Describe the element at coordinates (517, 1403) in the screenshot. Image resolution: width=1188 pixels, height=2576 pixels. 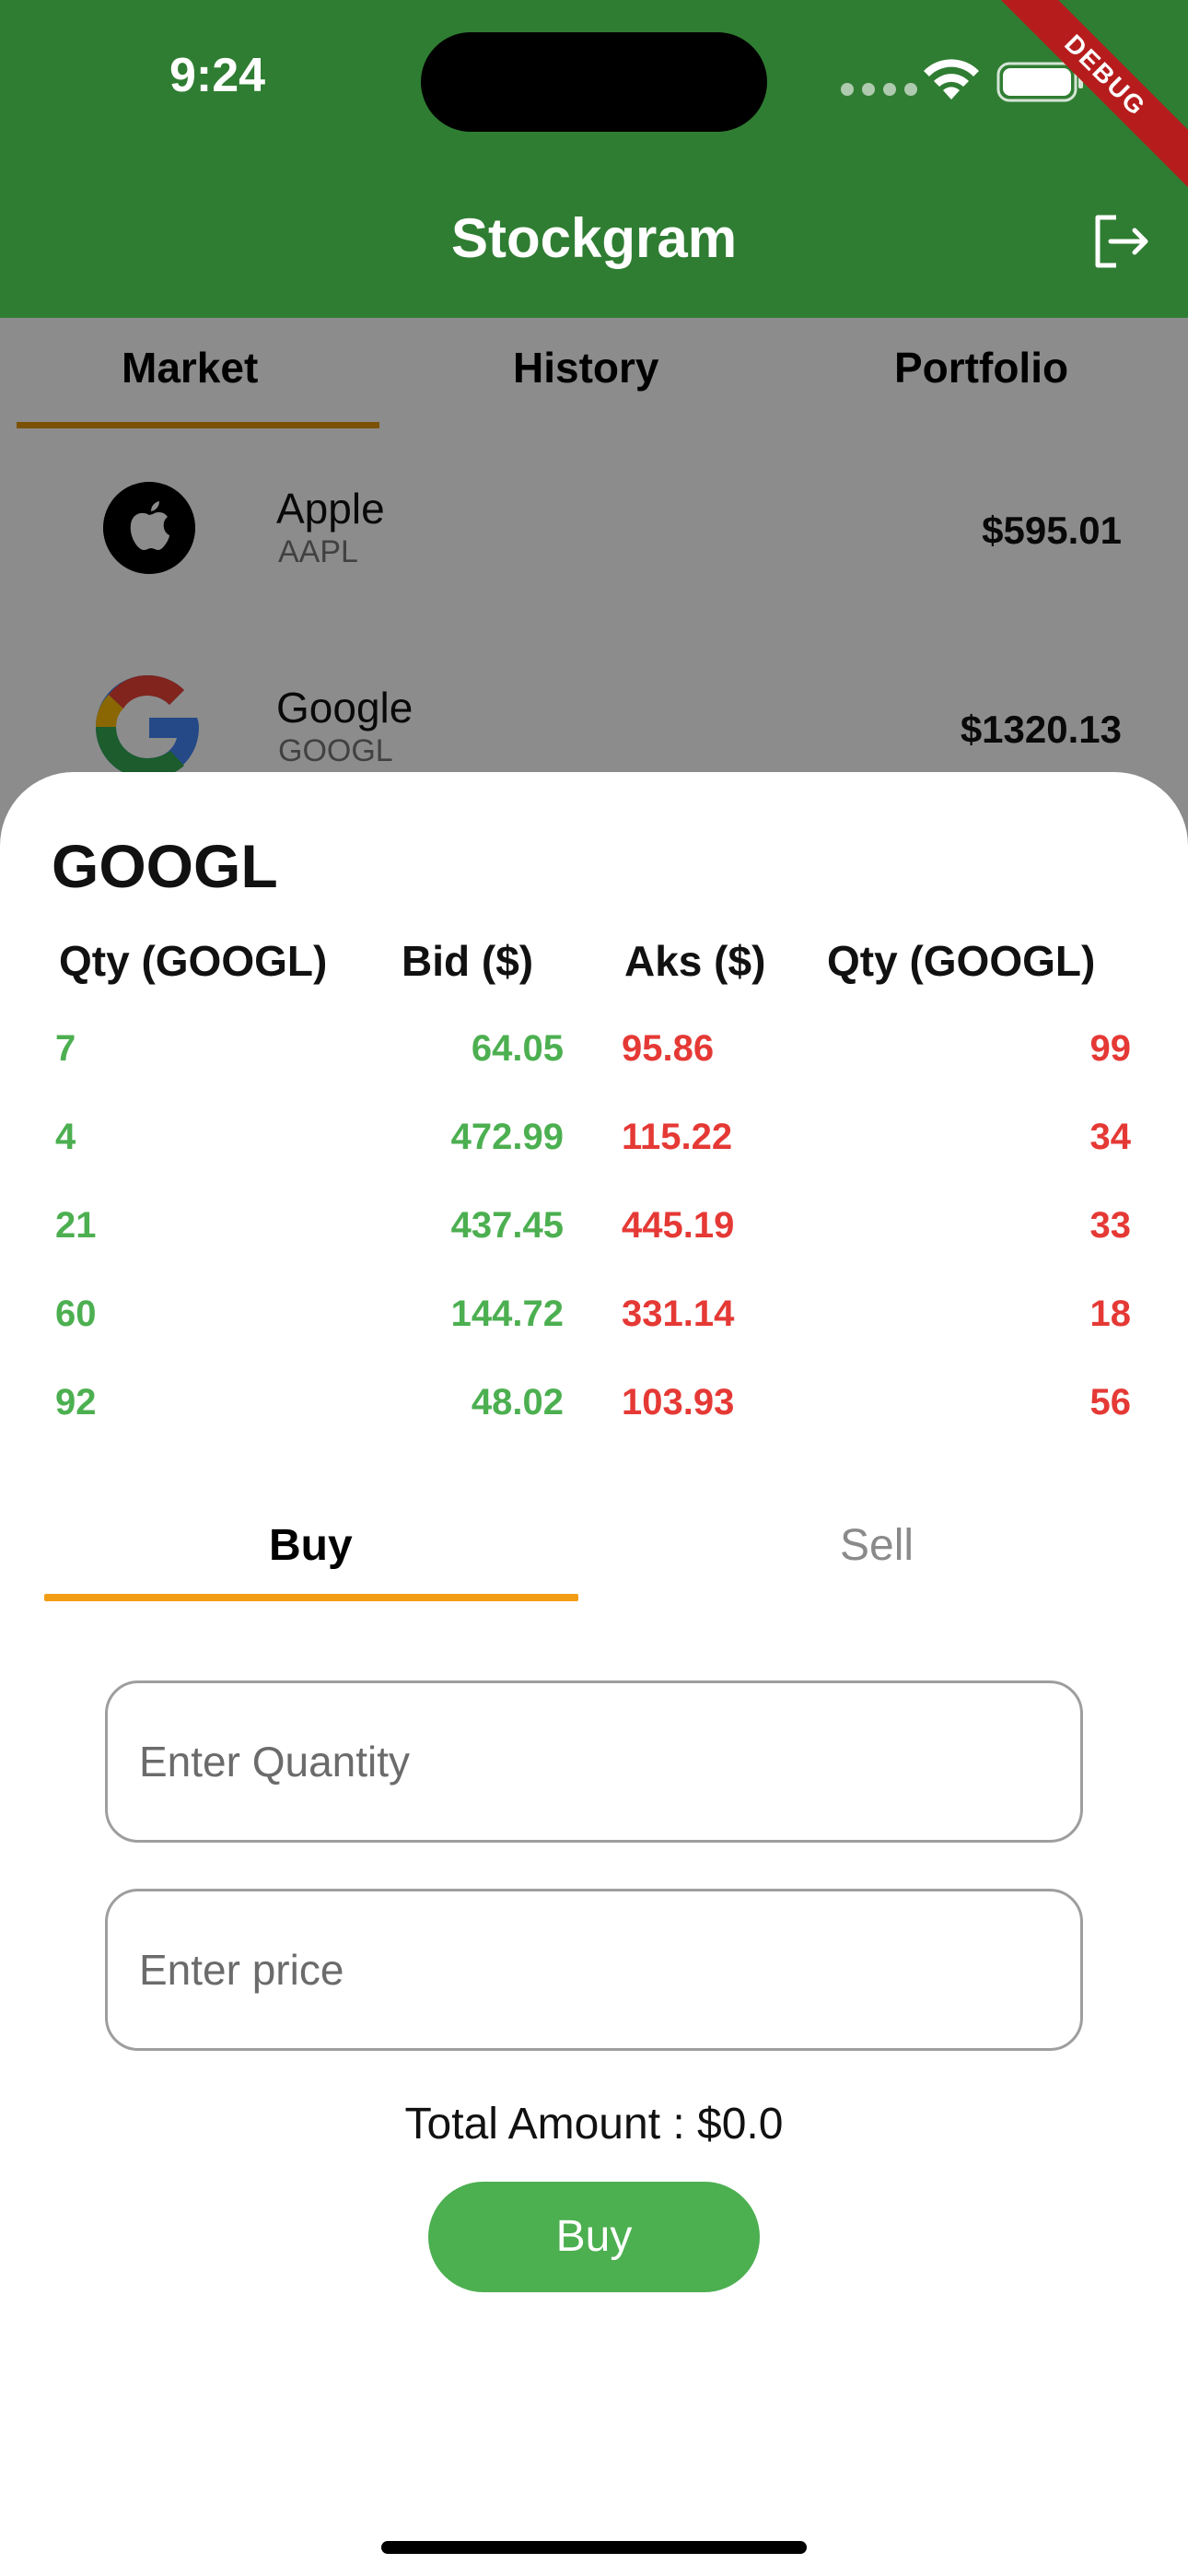
I see `bid-price-cell: 48.02` at that location.